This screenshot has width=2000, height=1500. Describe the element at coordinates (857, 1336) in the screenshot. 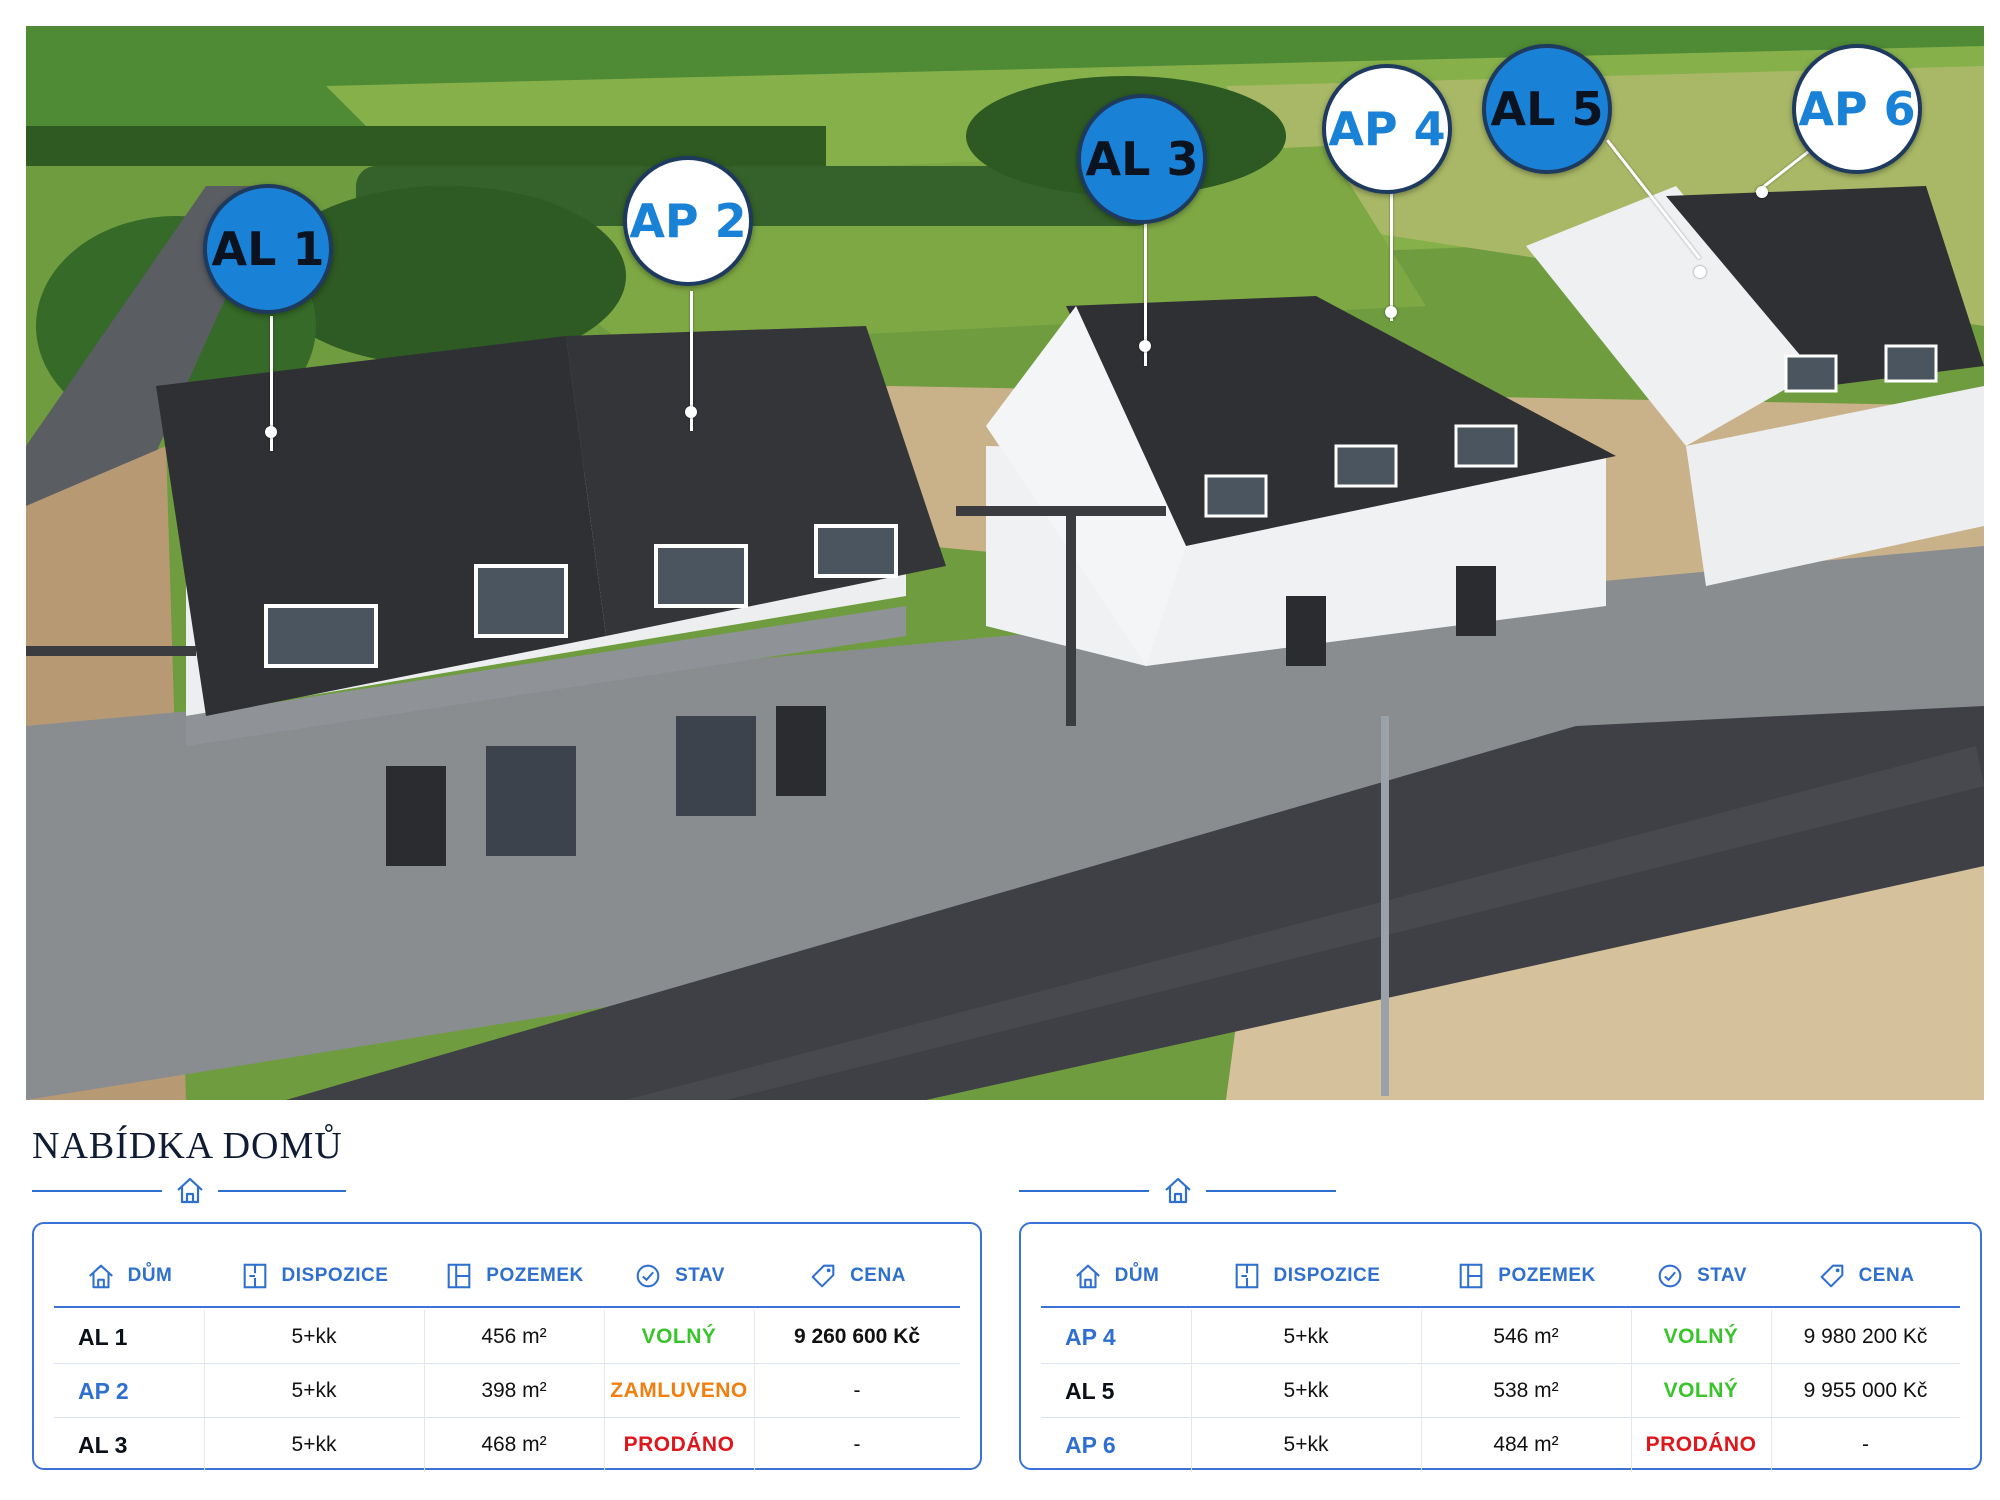

I see `cell-cena: 9 260 600 Kč` at that location.